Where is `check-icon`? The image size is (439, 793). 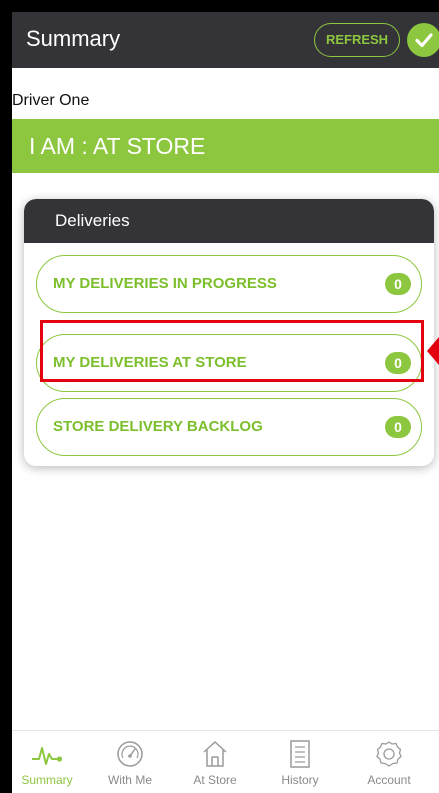 check-icon is located at coordinates (423, 40).